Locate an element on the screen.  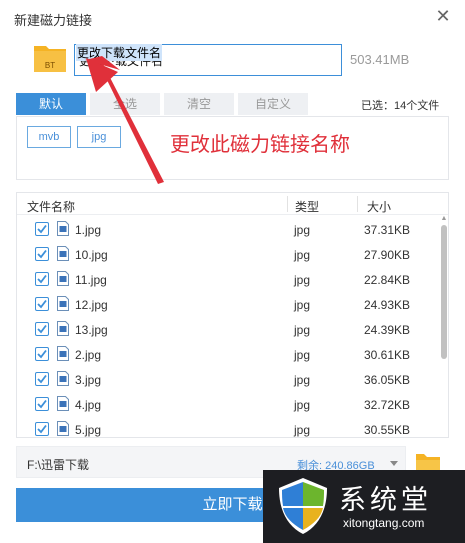
scroll-thumb is located at coordinates (444, 292).